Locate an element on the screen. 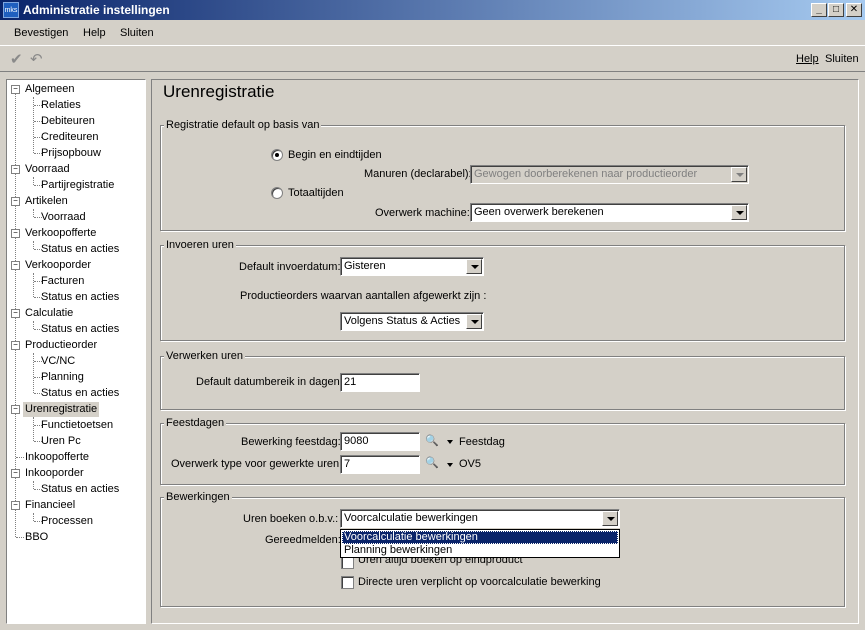 Image resolution: width=865 pixels, height=630 pixels. minimize-button: _ is located at coordinates (819, 10).